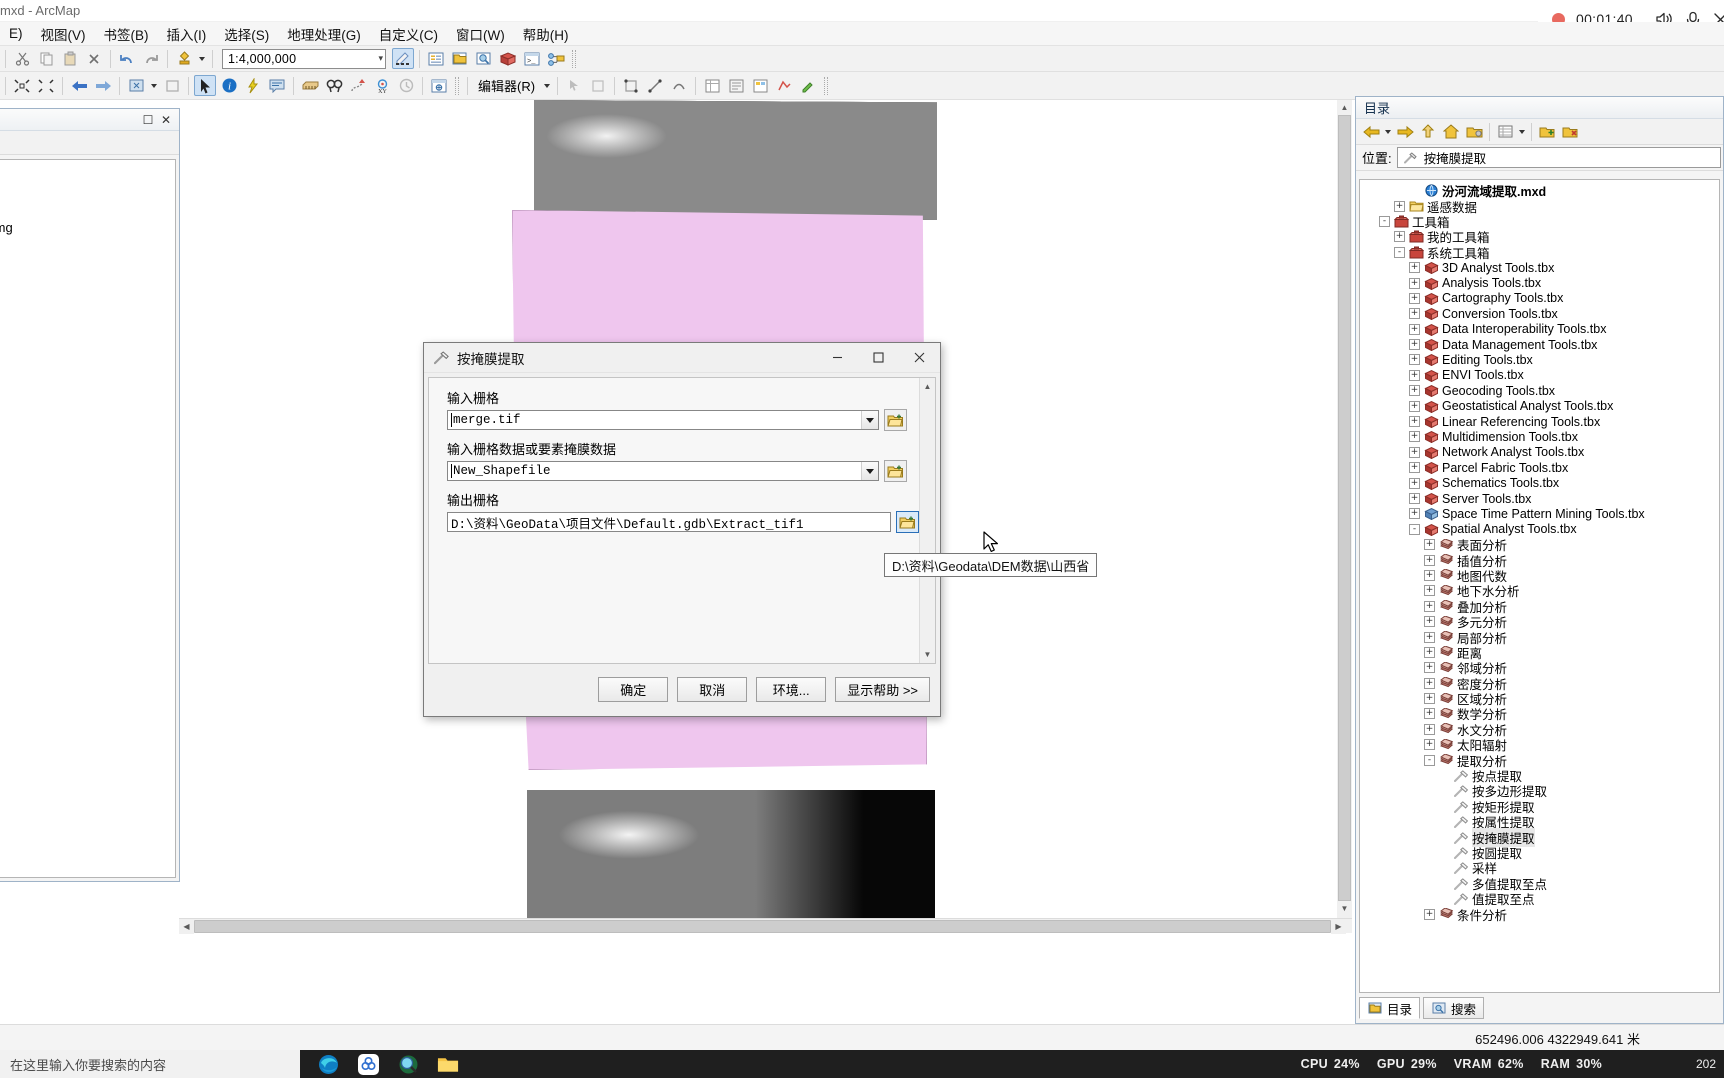  I want to click on collapse-node-icon: -, so click(1414, 529).